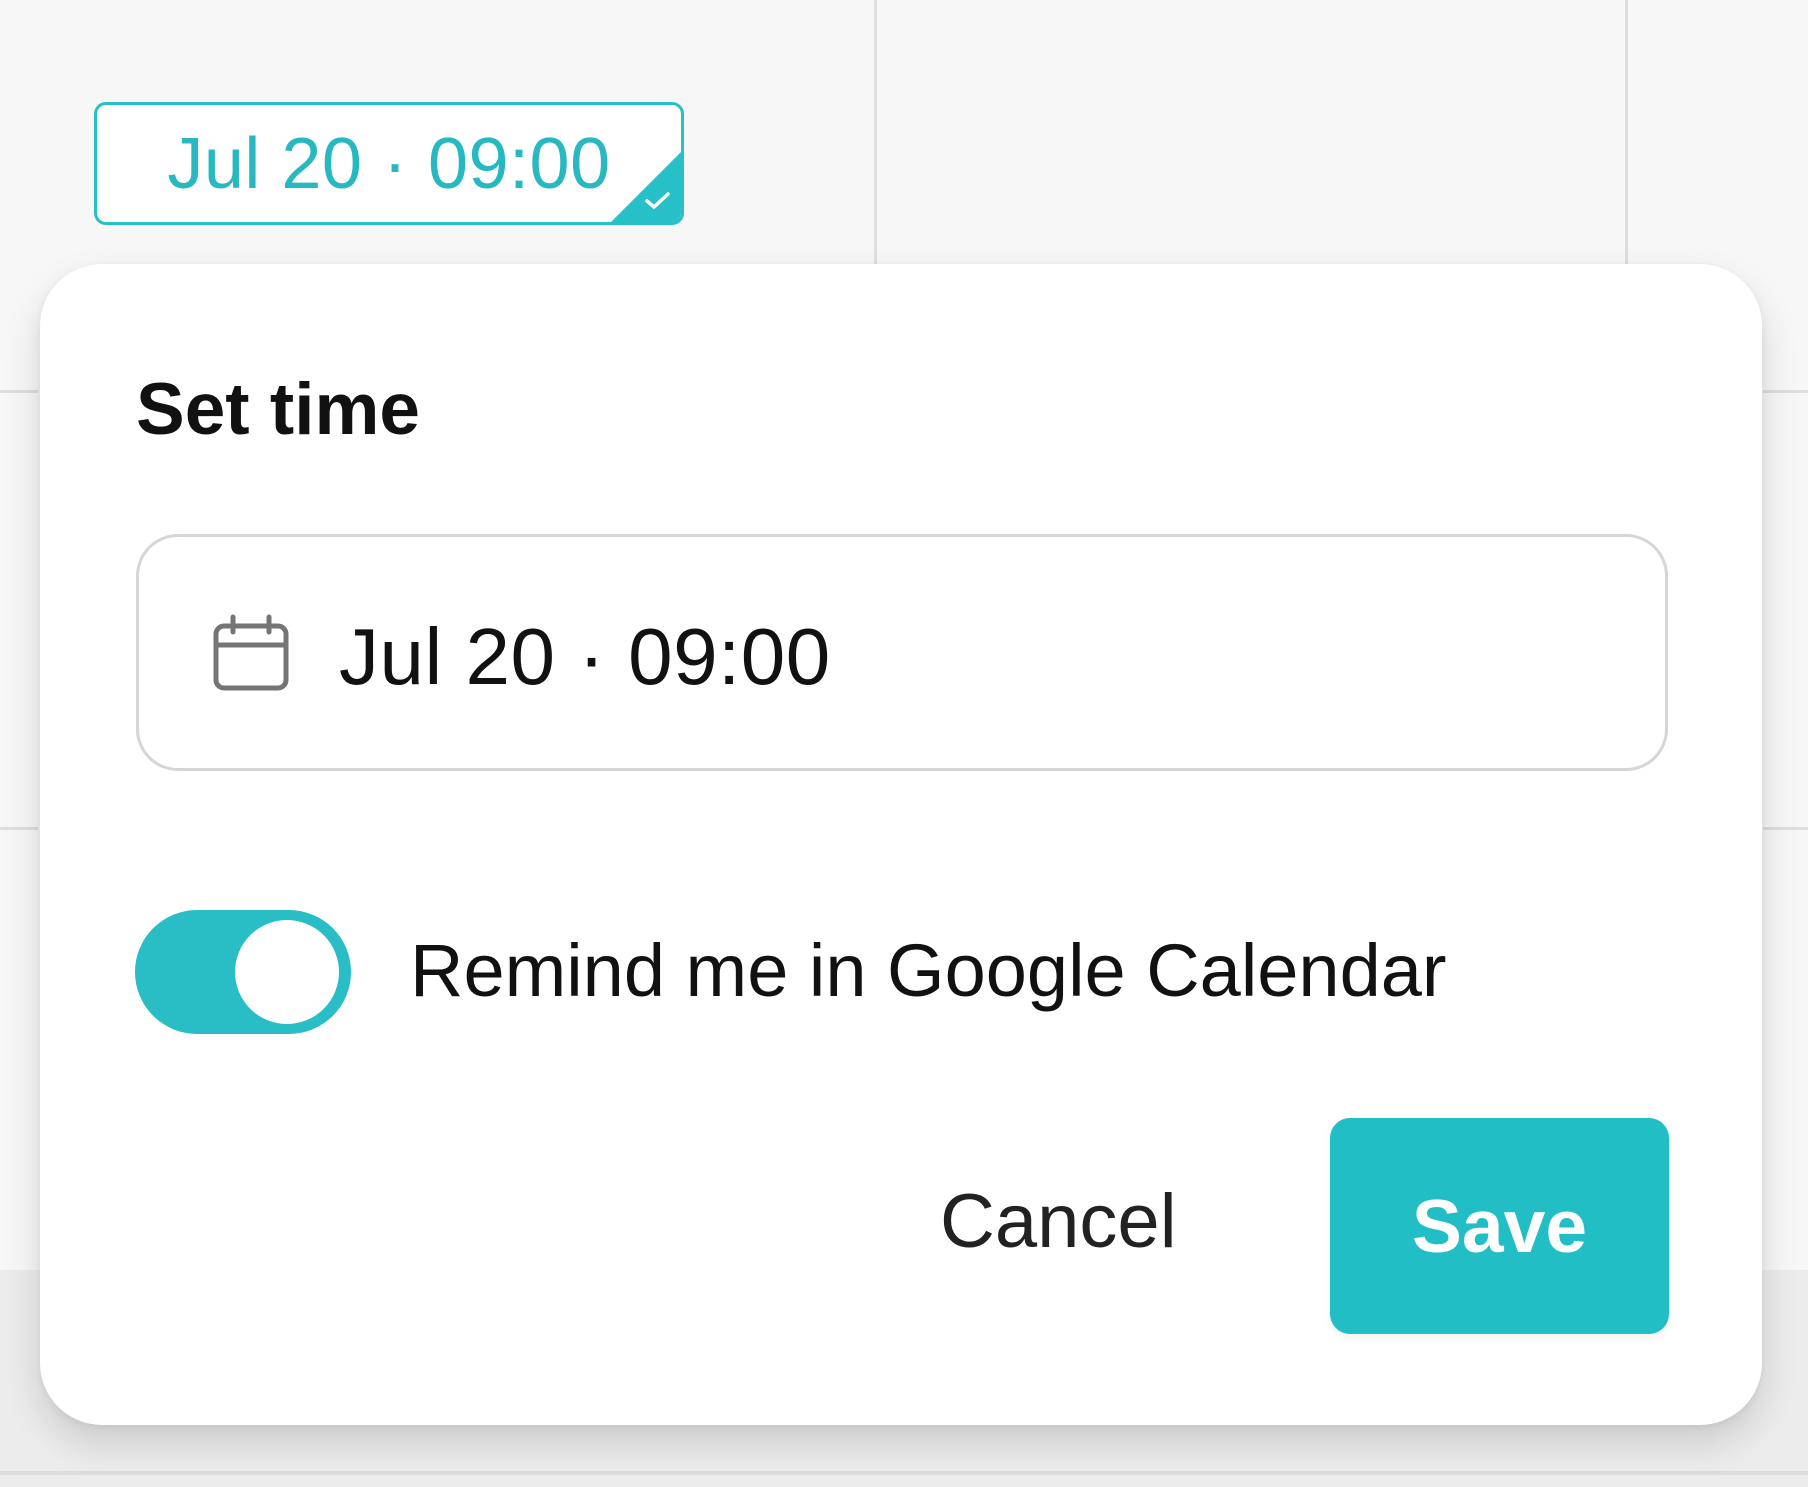 This screenshot has height=1487, width=1808. I want to click on toggle-knob, so click(287, 972).